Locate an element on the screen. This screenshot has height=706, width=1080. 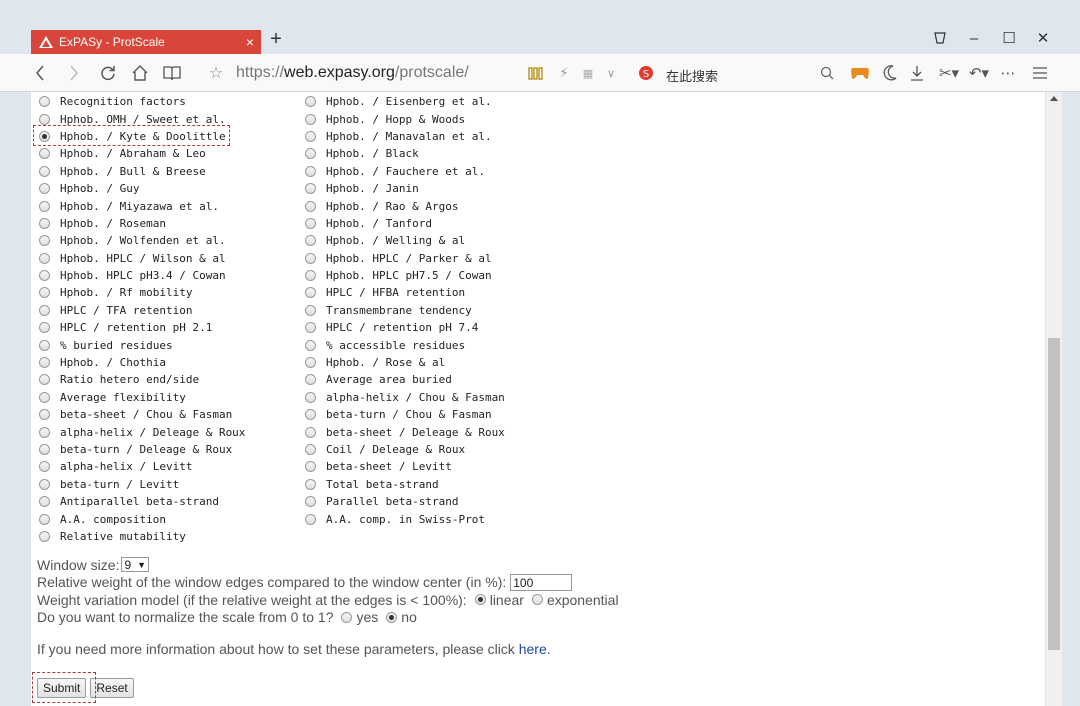
search-icon is located at coordinates (827, 73).